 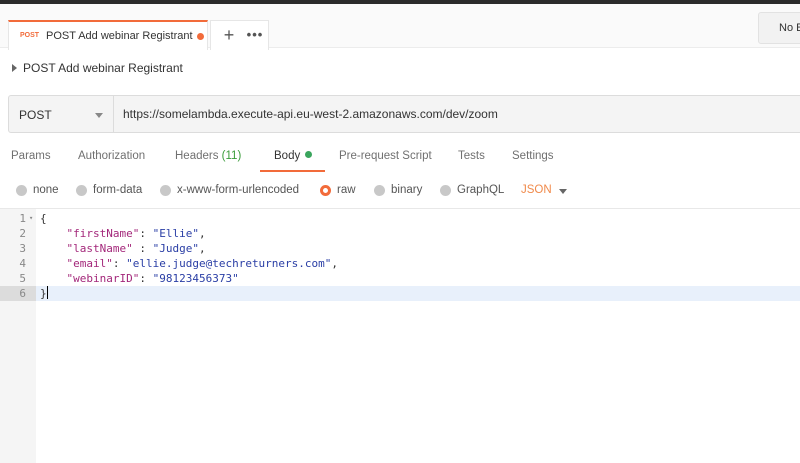 What do you see at coordinates (400, 233) in the screenshot?
I see `code-line: 2 "firstName": "Ellie",` at bounding box center [400, 233].